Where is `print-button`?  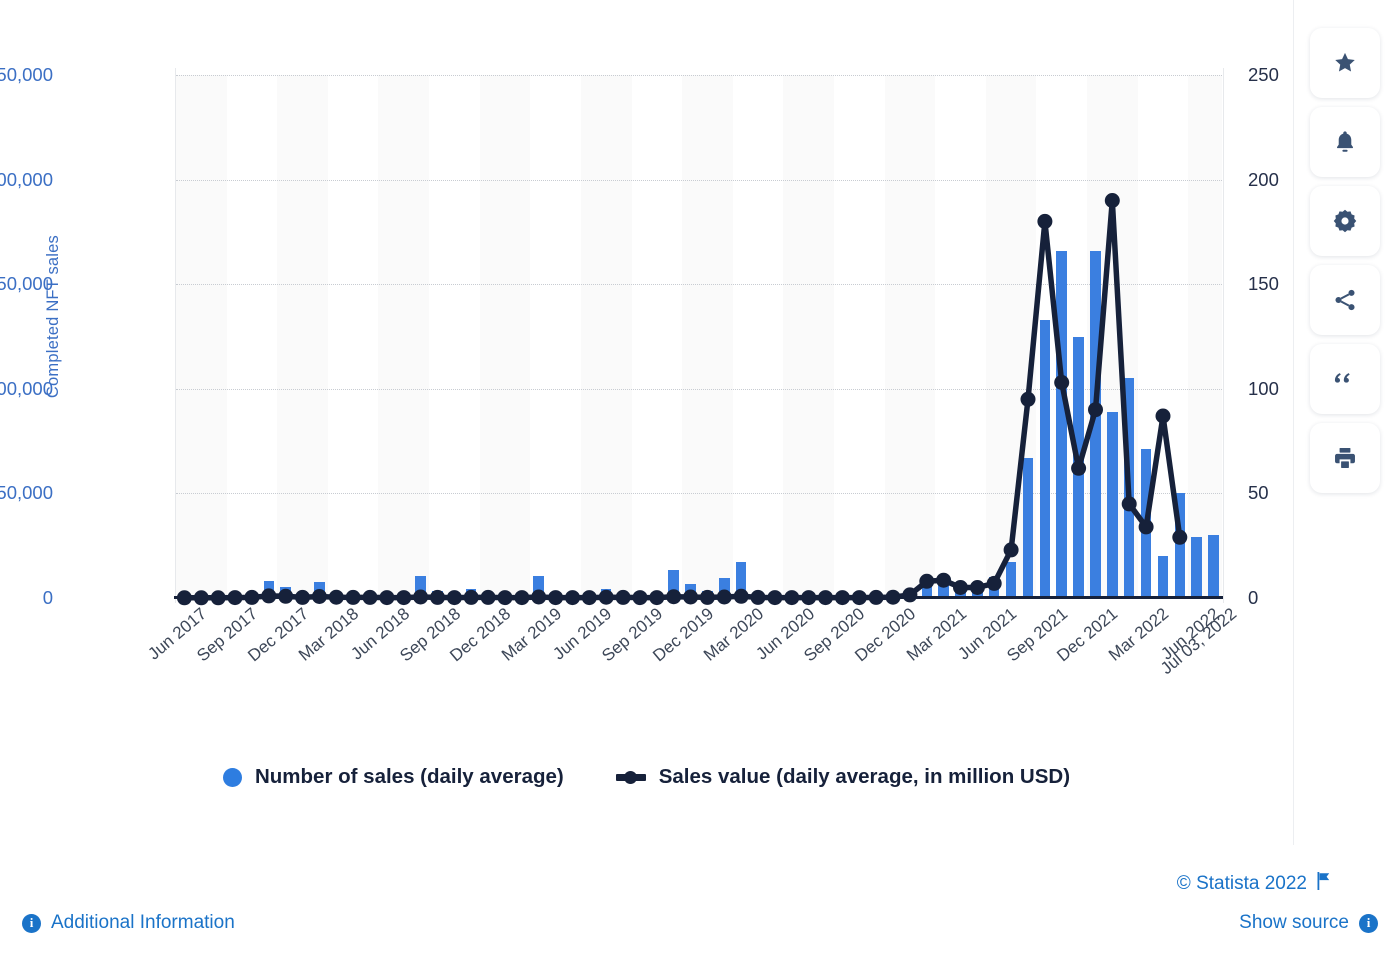
print-button is located at coordinates (1345, 458).